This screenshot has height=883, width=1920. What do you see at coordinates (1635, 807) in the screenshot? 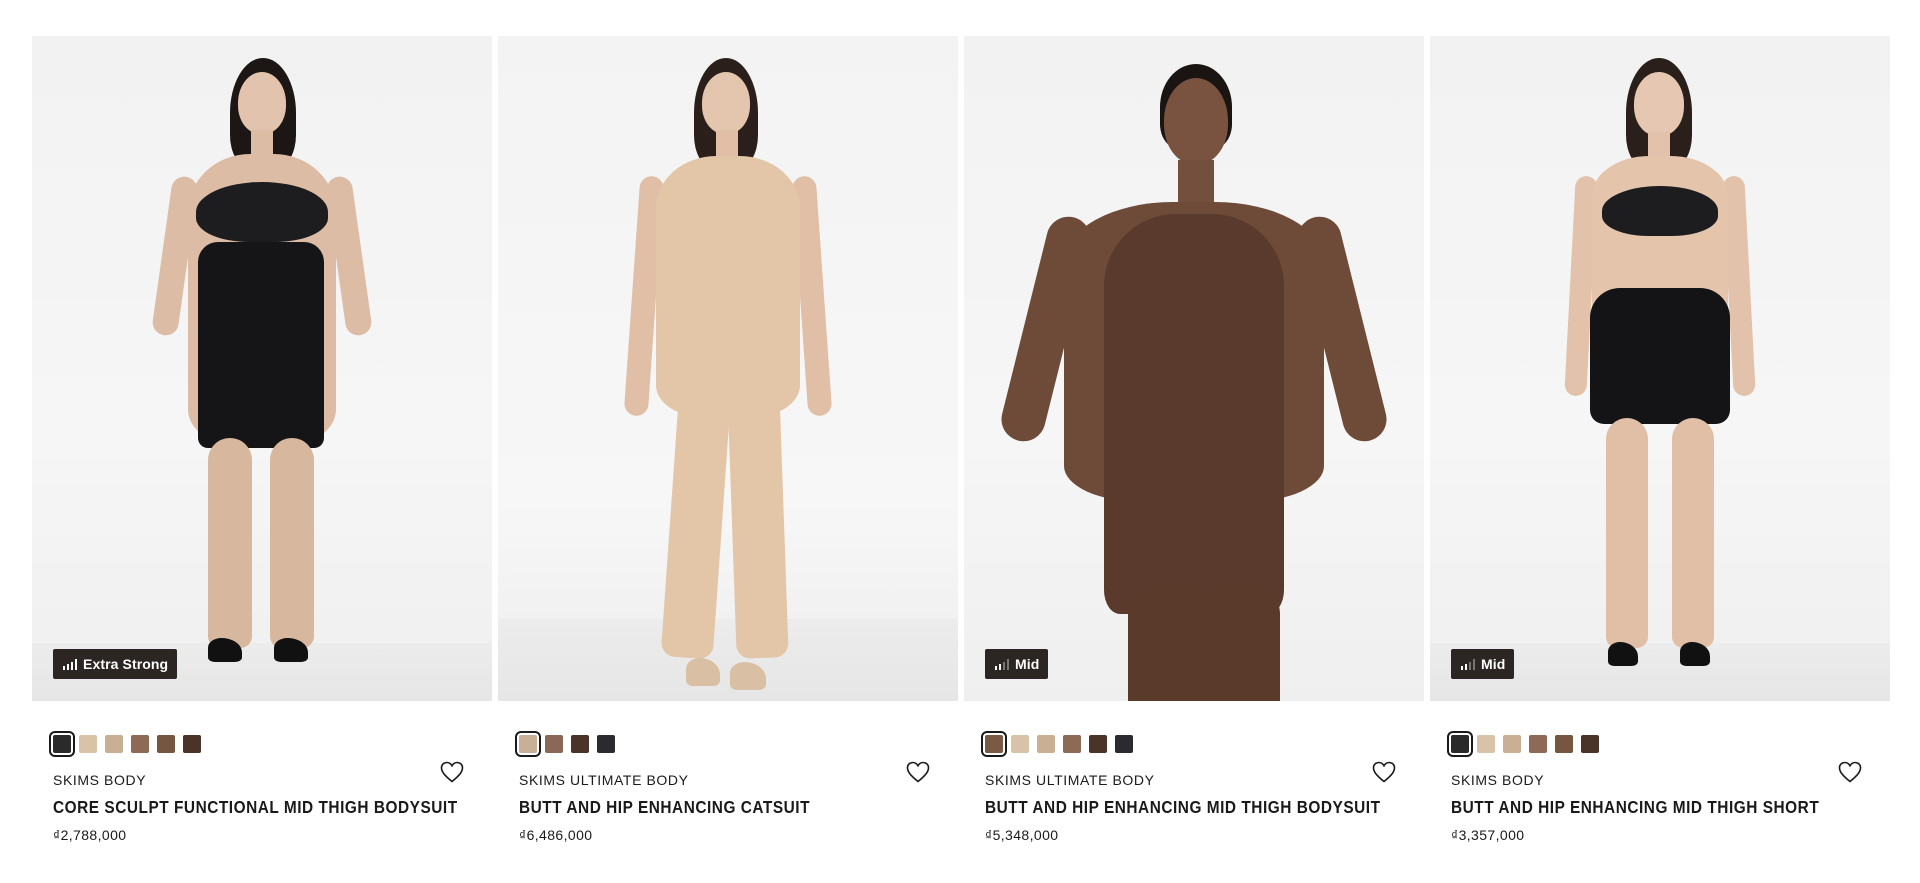
I see `product-name: BUTT AND HIP ENHANCING MID THIGH SHORT` at bounding box center [1635, 807].